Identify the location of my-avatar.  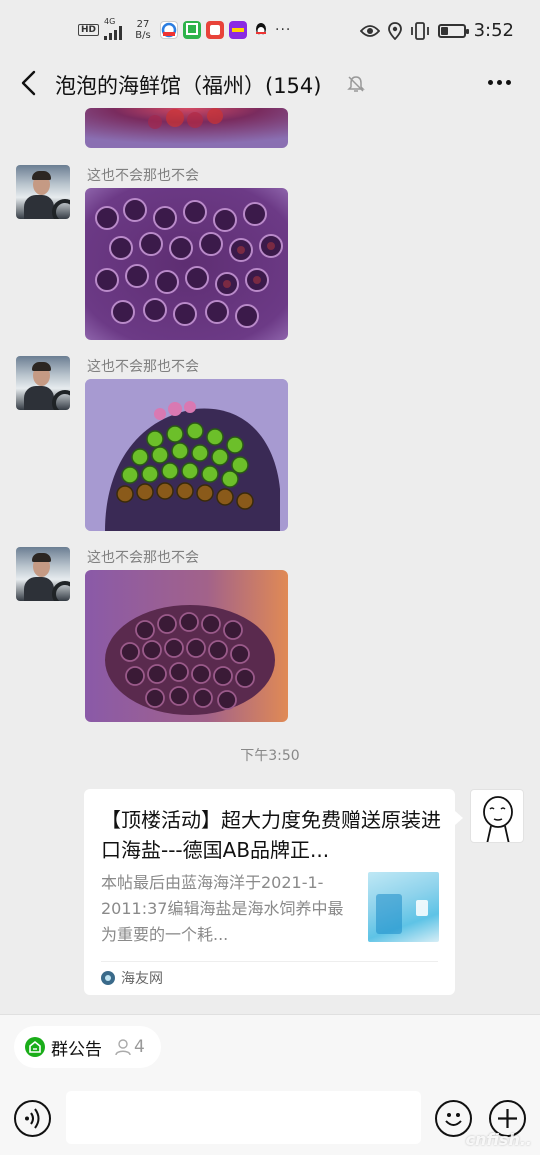
(497, 816).